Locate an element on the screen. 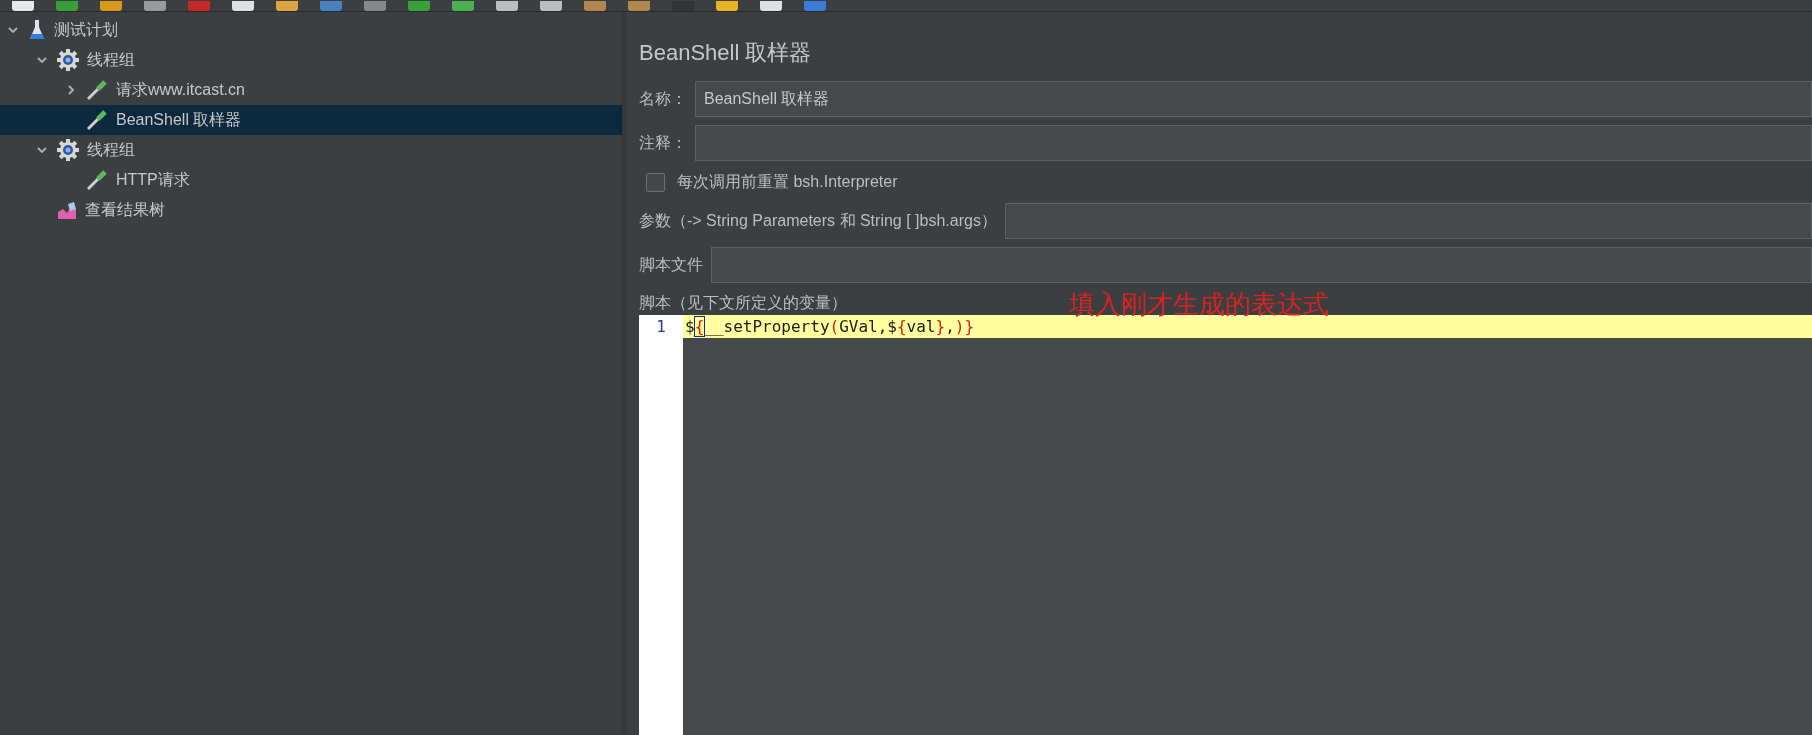  name-label: 名称： is located at coordinates (663, 99).